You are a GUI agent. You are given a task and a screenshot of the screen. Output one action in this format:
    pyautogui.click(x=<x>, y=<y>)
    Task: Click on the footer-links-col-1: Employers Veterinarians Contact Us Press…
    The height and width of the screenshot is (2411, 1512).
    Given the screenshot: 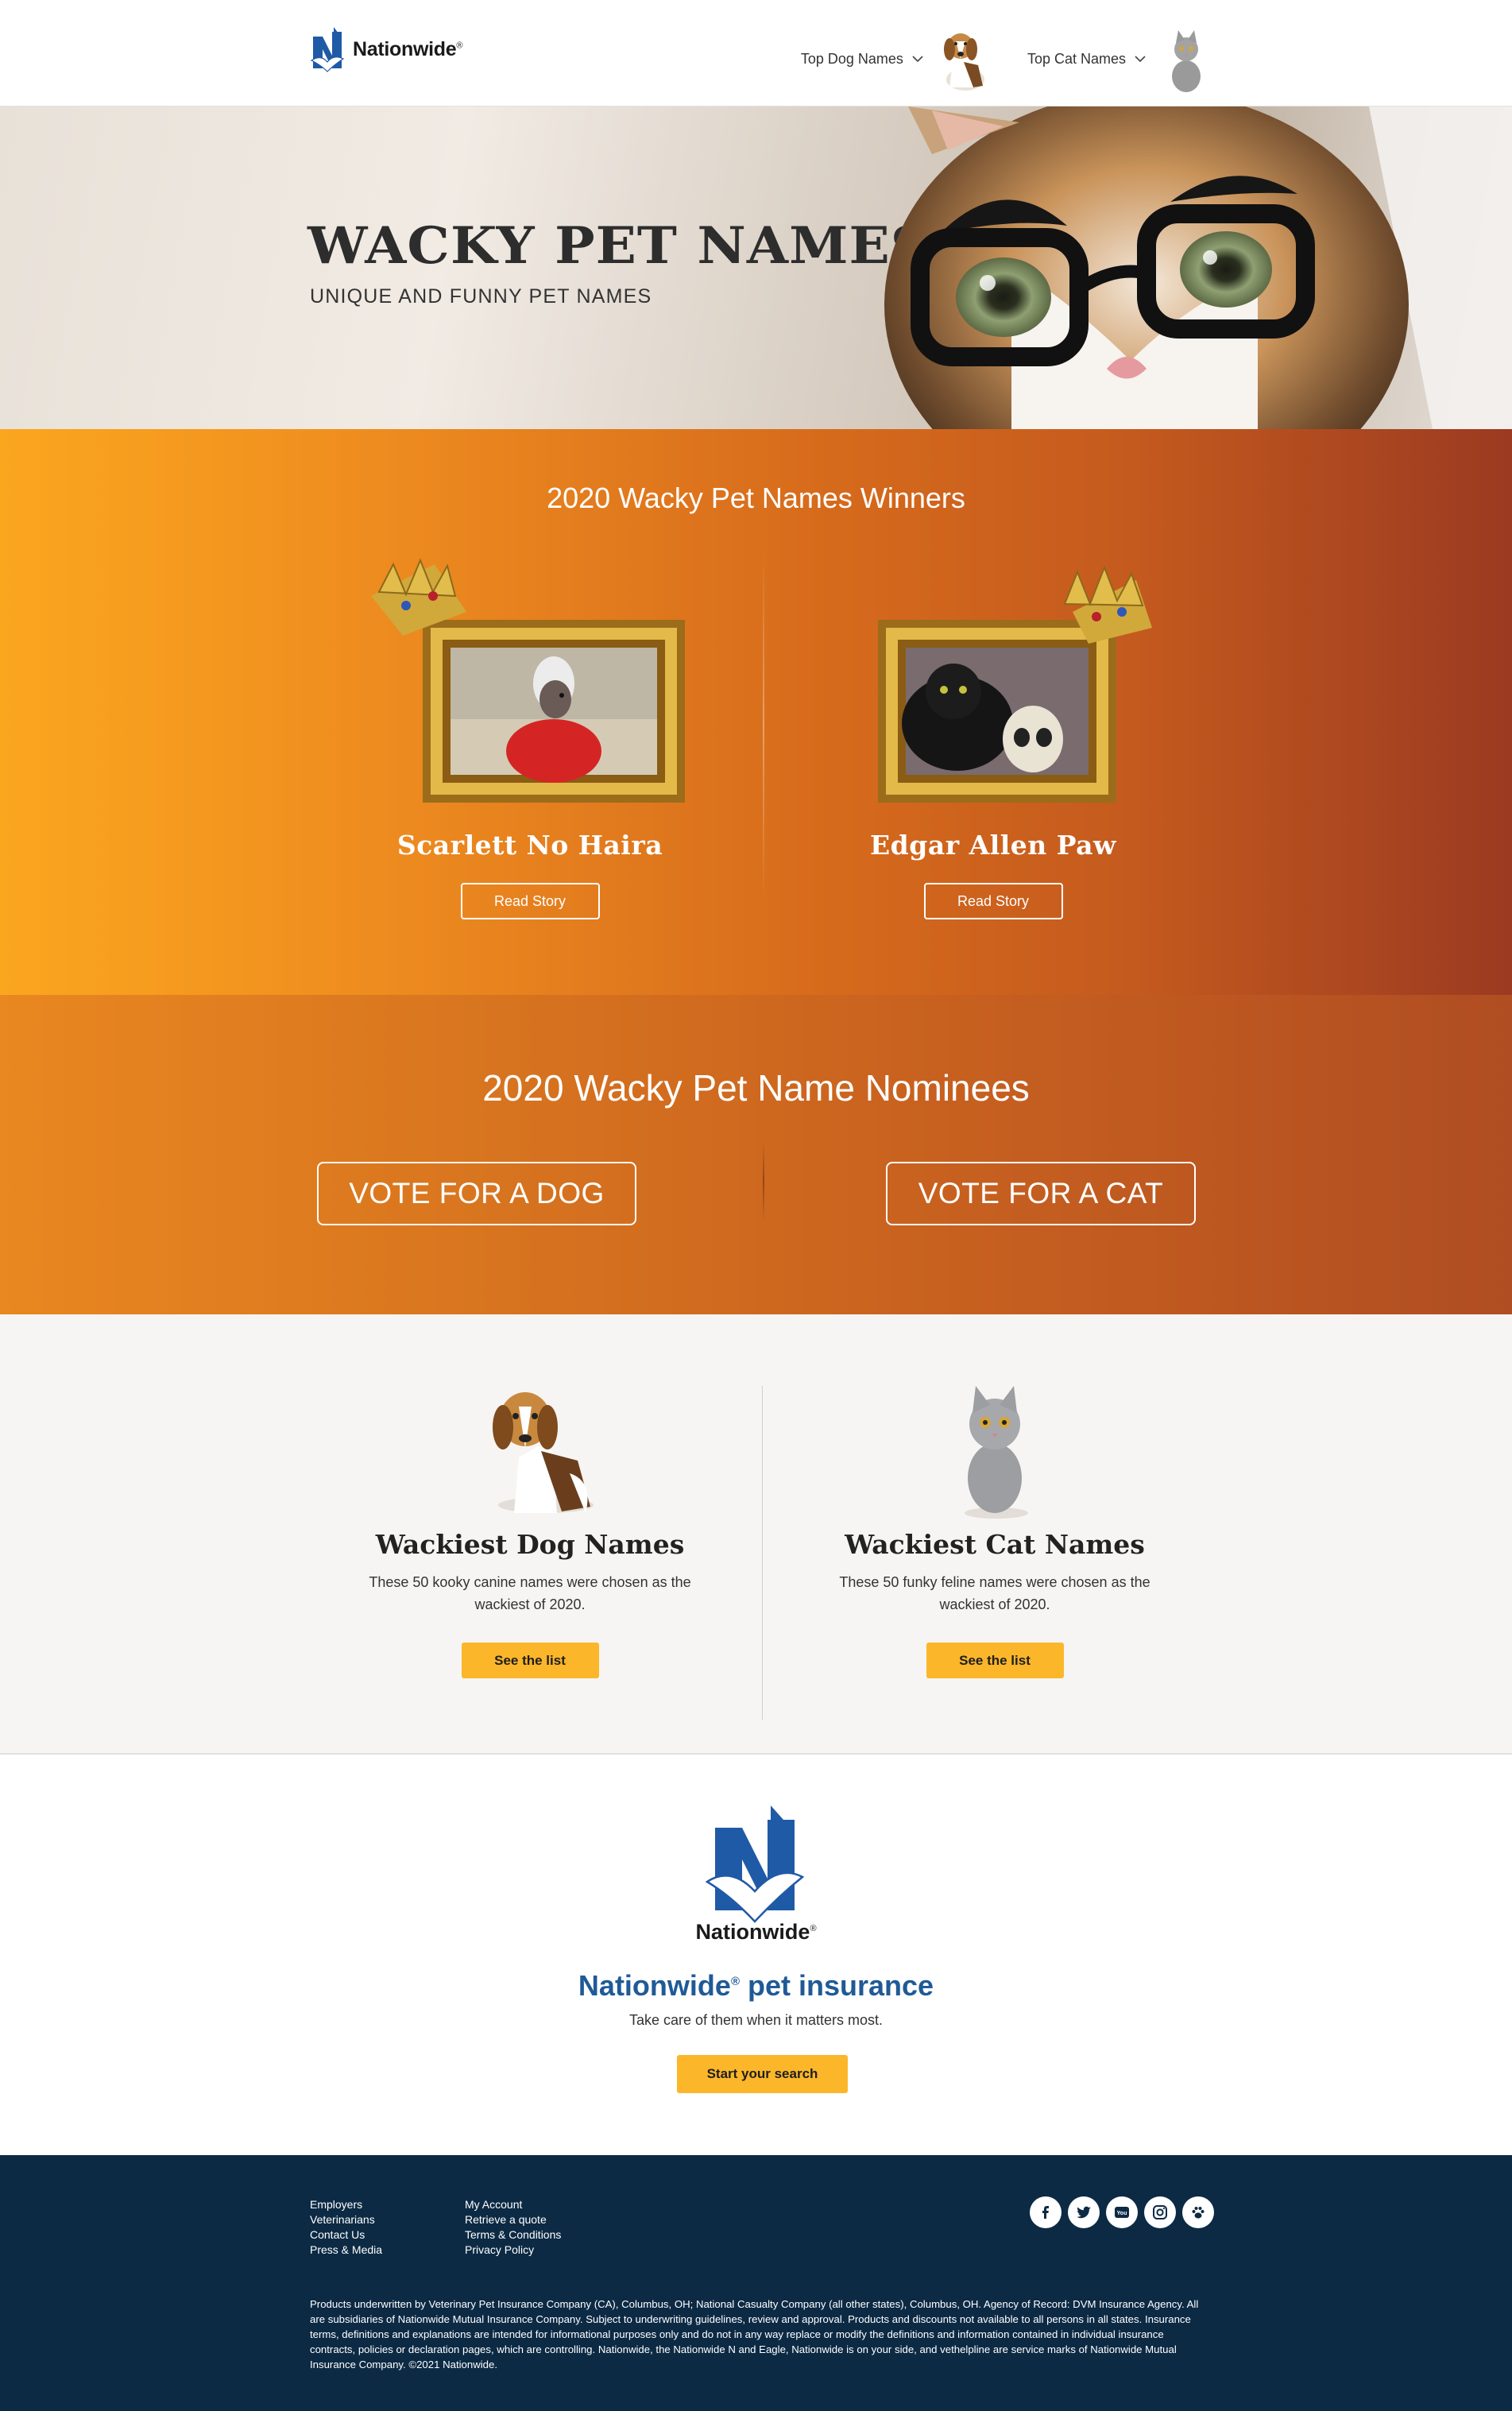 What is the action you would take?
    pyautogui.click(x=346, y=2227)
    